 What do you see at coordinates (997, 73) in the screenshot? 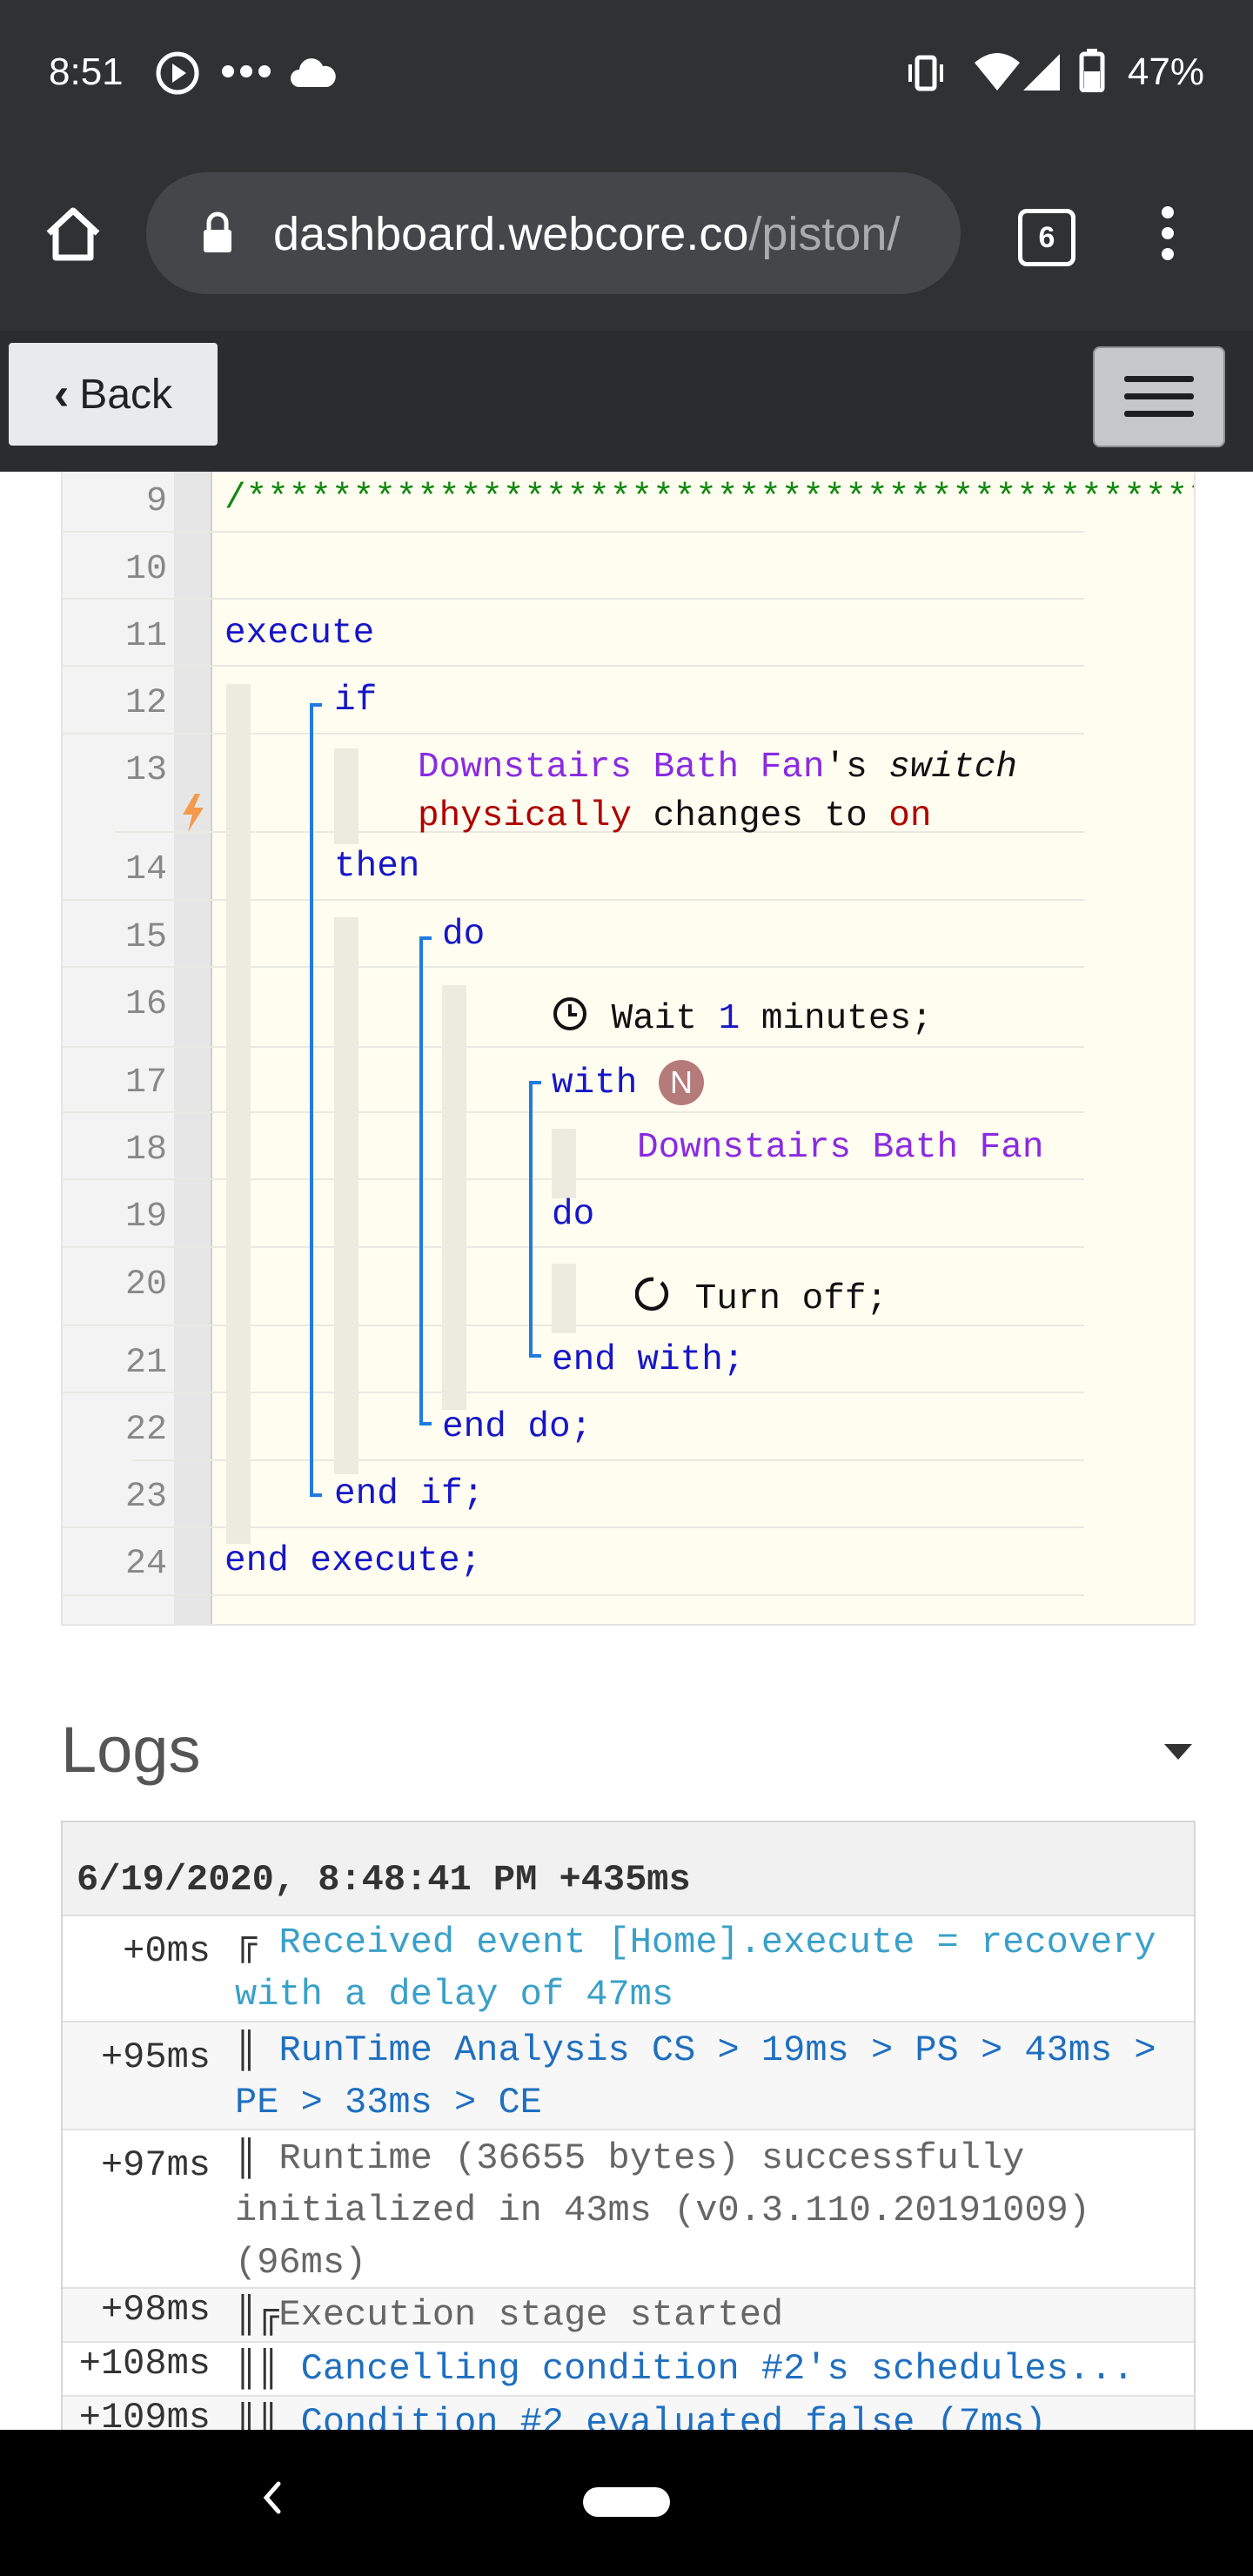
I see `wifi-icon` at bounding box center [997, 73].